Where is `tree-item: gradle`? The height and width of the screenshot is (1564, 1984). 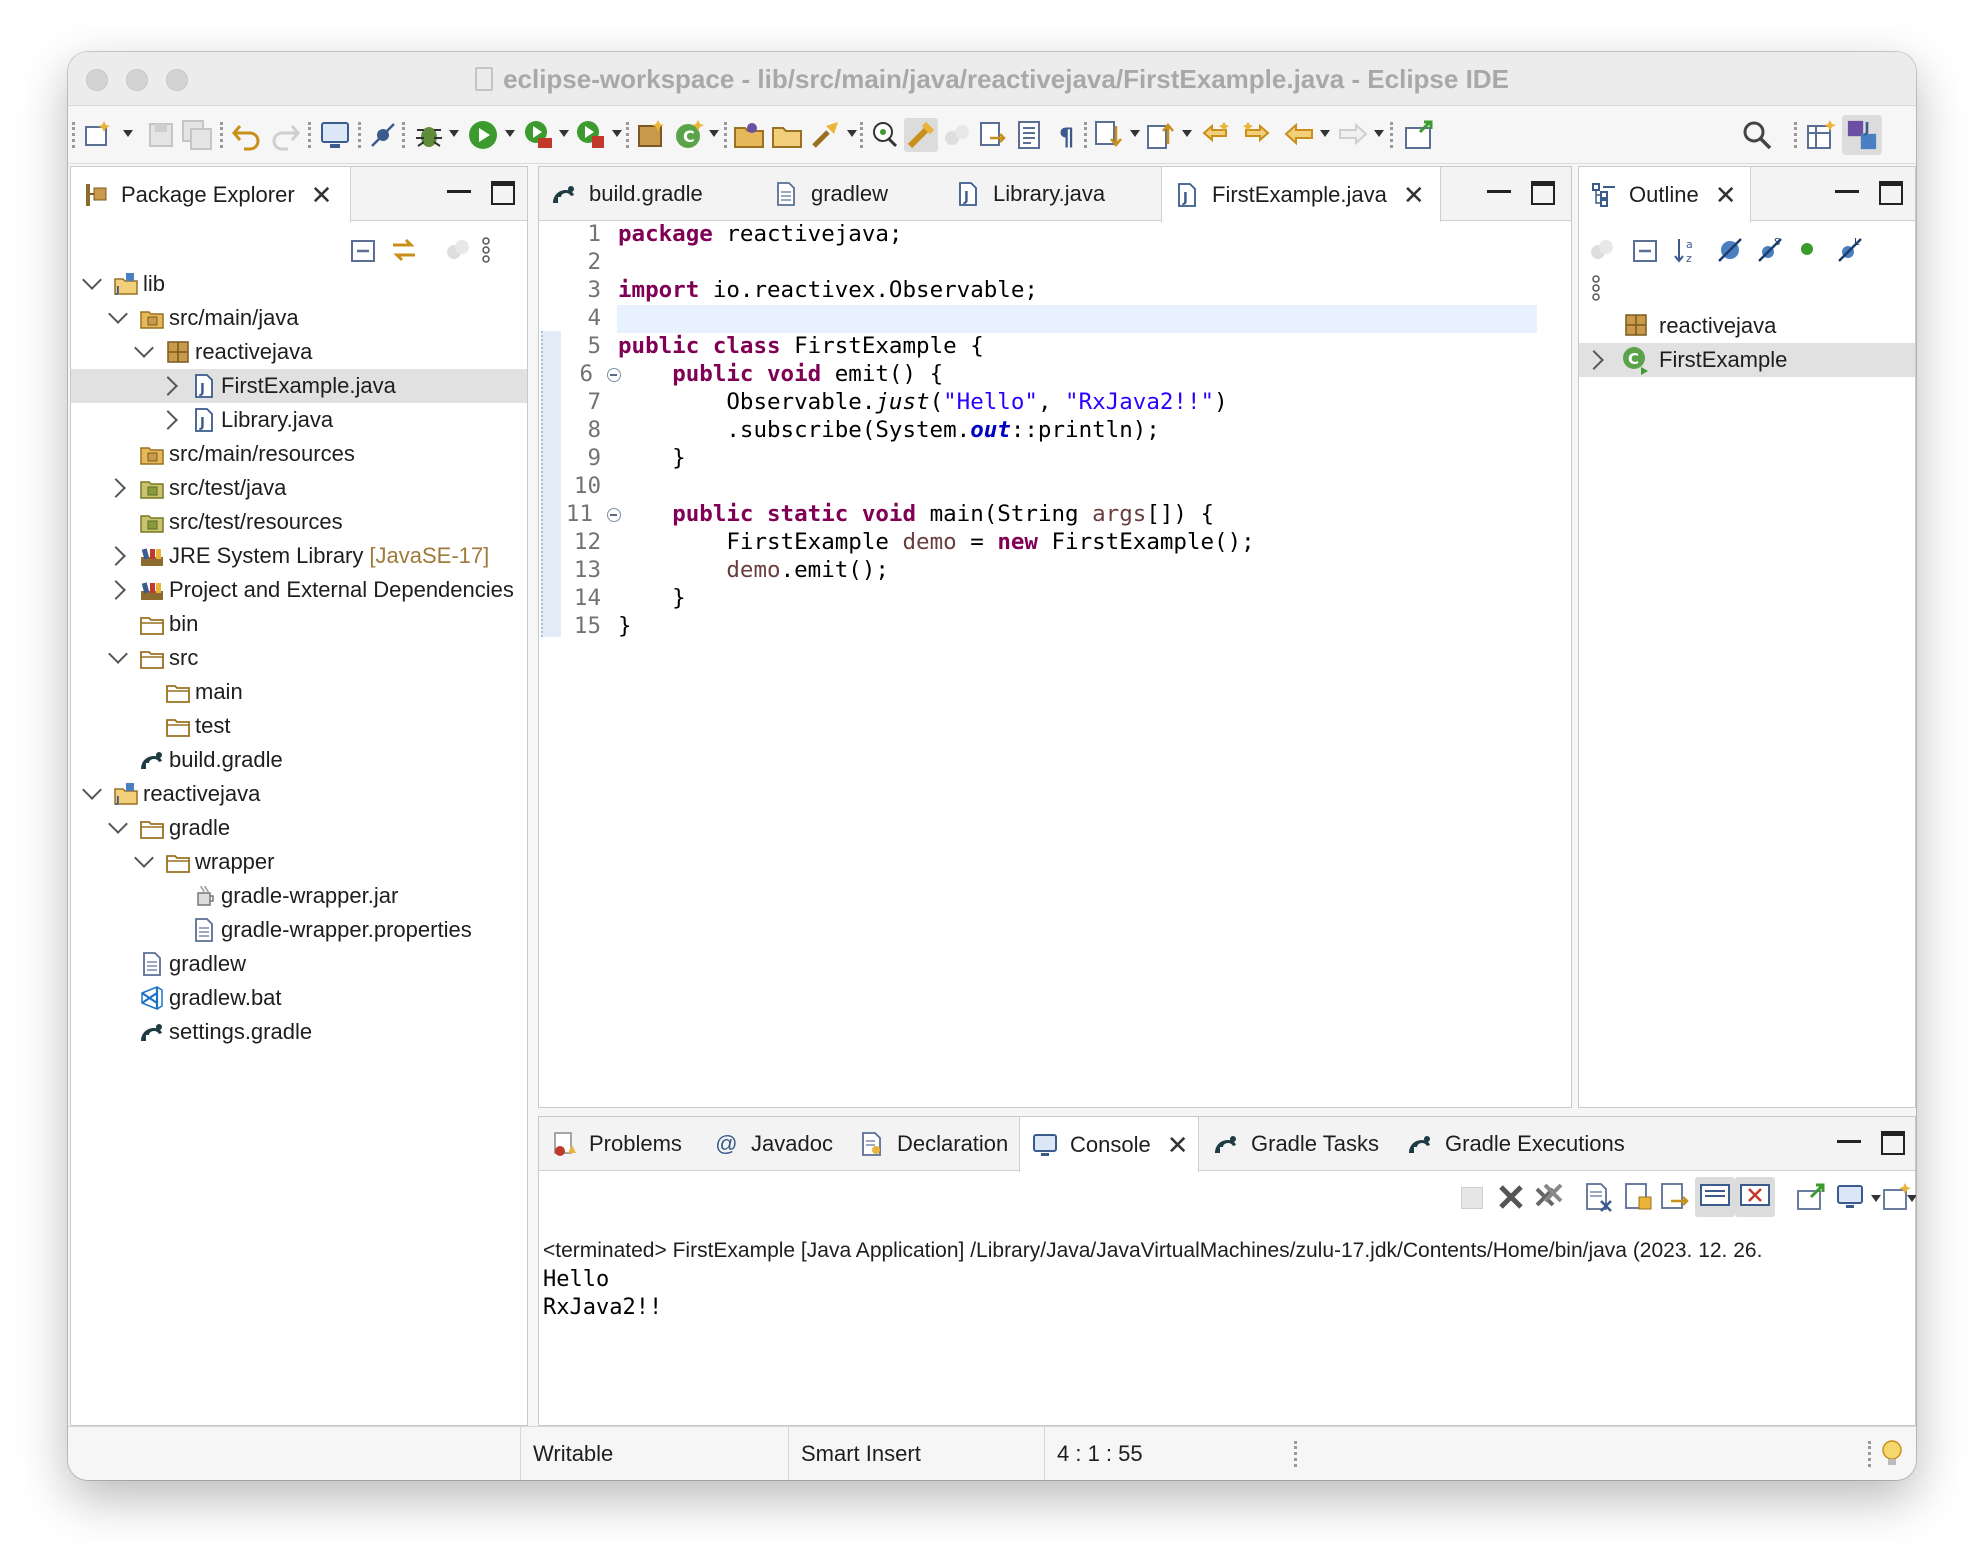 tree-item: gradle is located at coordinates (299, 828).